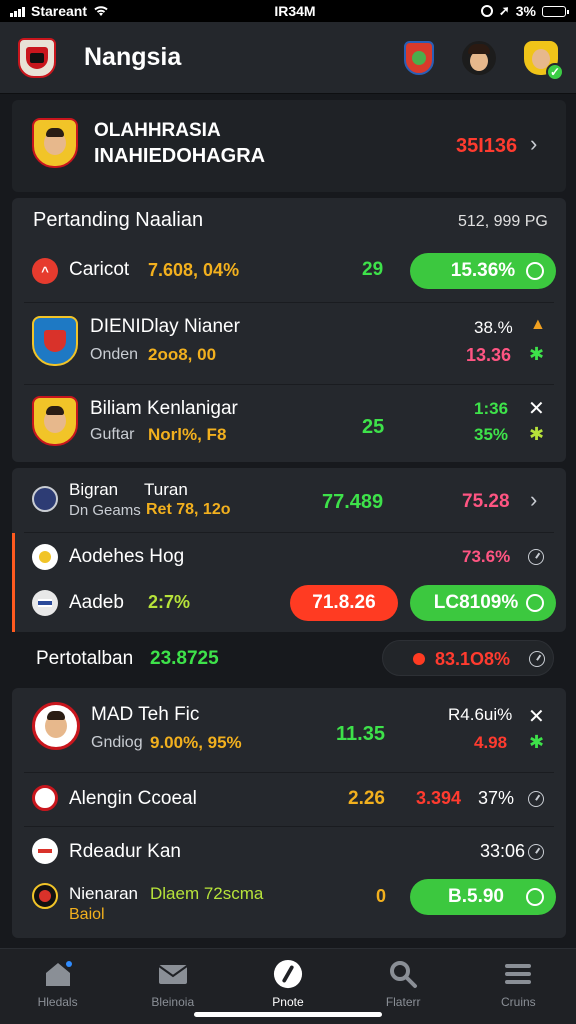 Image resolution: width=576 pixels, height=1024 pixels. Describe the element at coordinates (476, 602) in the screenshot. I see `odds-pill-label: LC8109%` at that location.